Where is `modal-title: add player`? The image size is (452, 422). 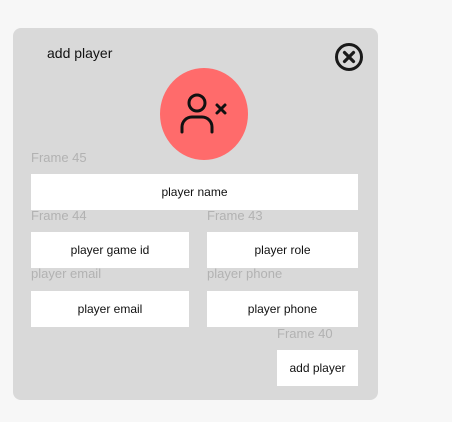
modal-title: add player is located at coordinates (80, 53).